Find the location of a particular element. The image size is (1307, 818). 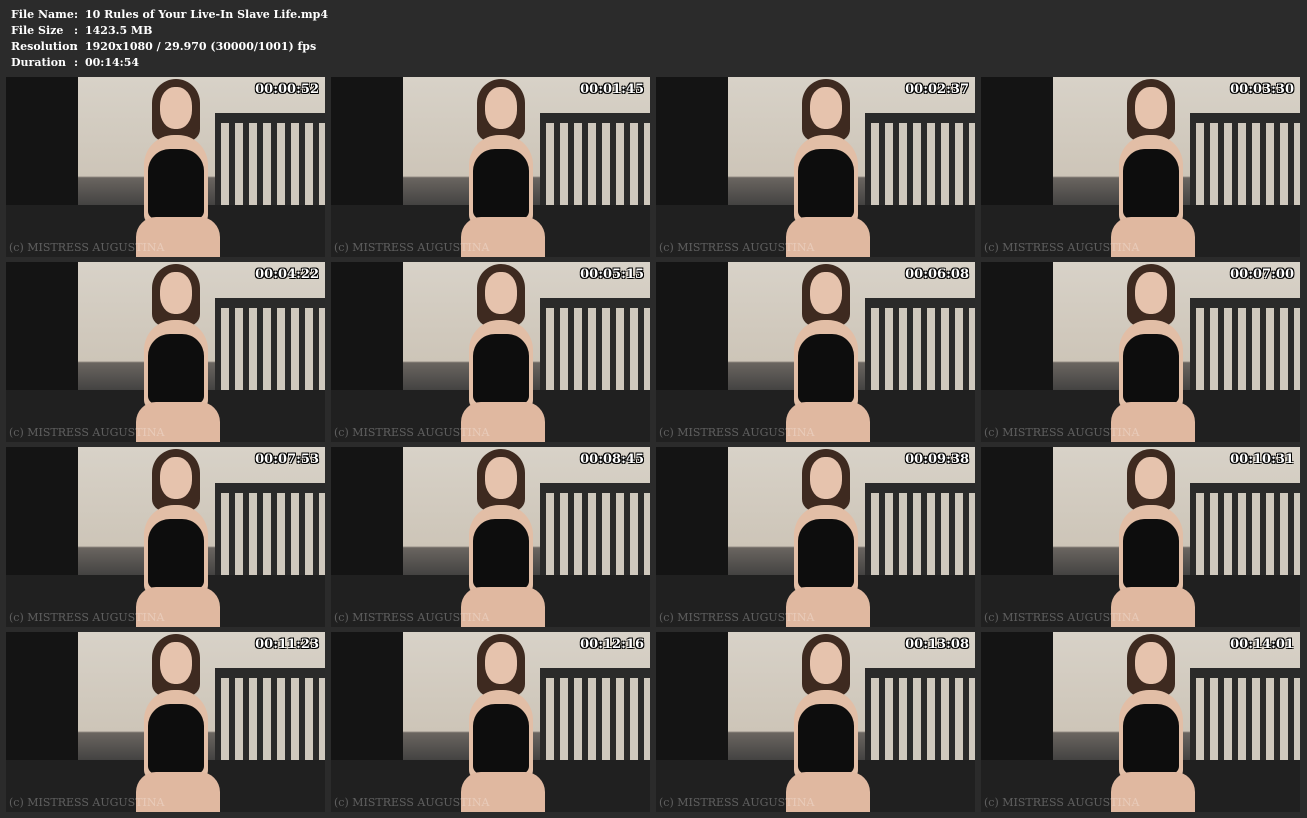

video-thumbnail: 00:04:22 (c) MISTRESS AUGUSTINA is located at coordinates (165, 352).